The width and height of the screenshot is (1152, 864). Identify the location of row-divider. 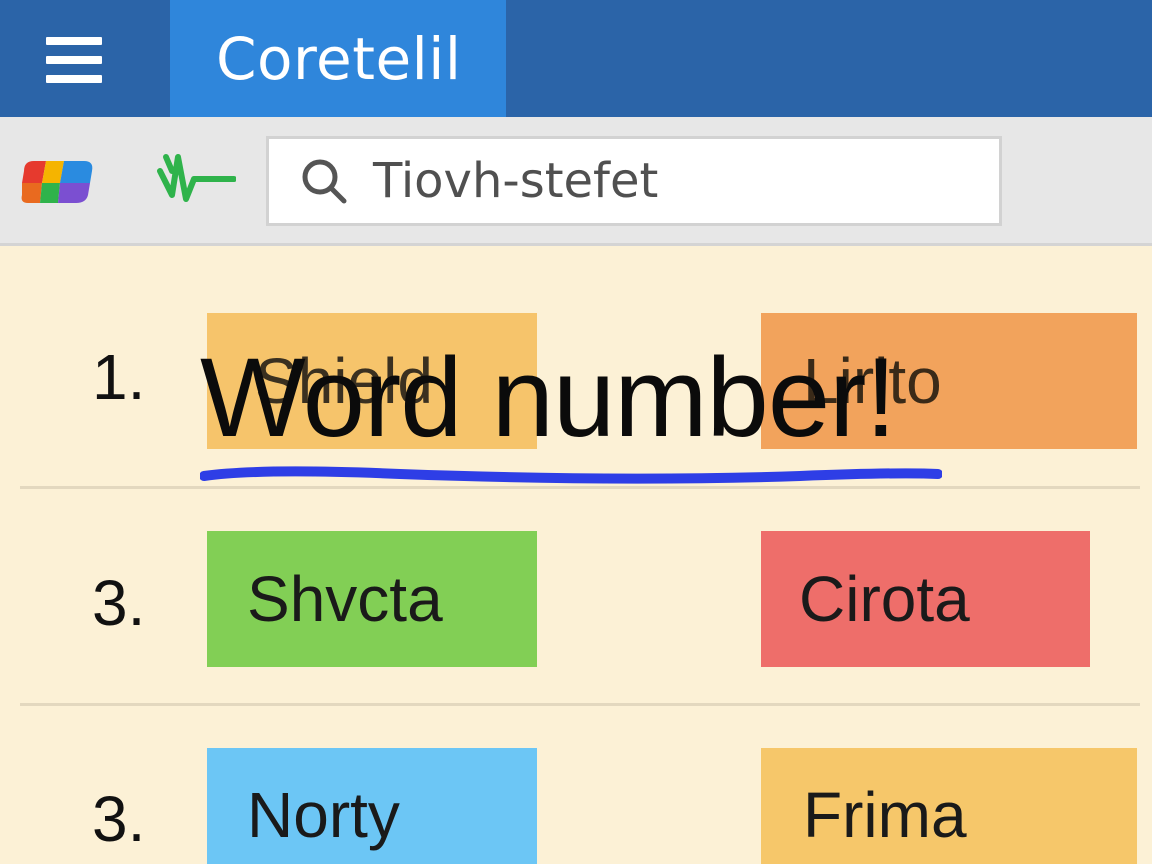
(580, 704).